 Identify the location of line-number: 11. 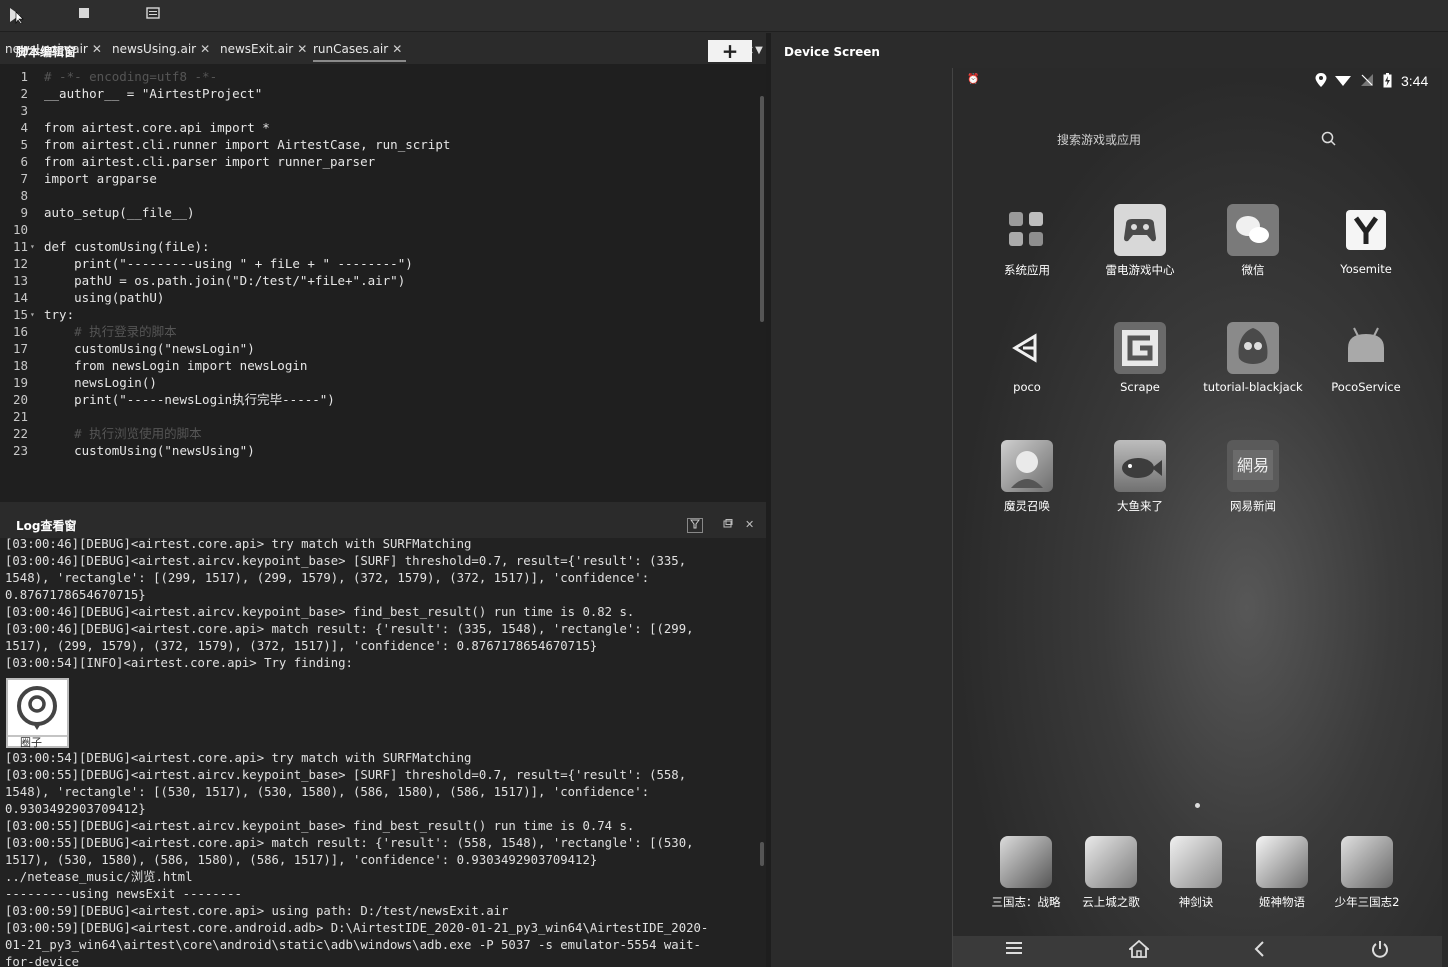
(20, 246).